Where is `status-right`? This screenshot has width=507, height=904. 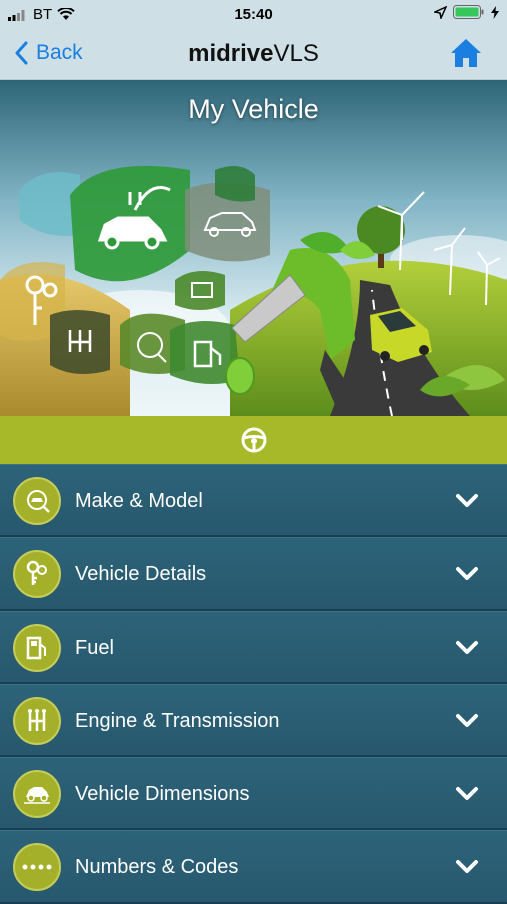
status-right is located at coordinates (466, 12).